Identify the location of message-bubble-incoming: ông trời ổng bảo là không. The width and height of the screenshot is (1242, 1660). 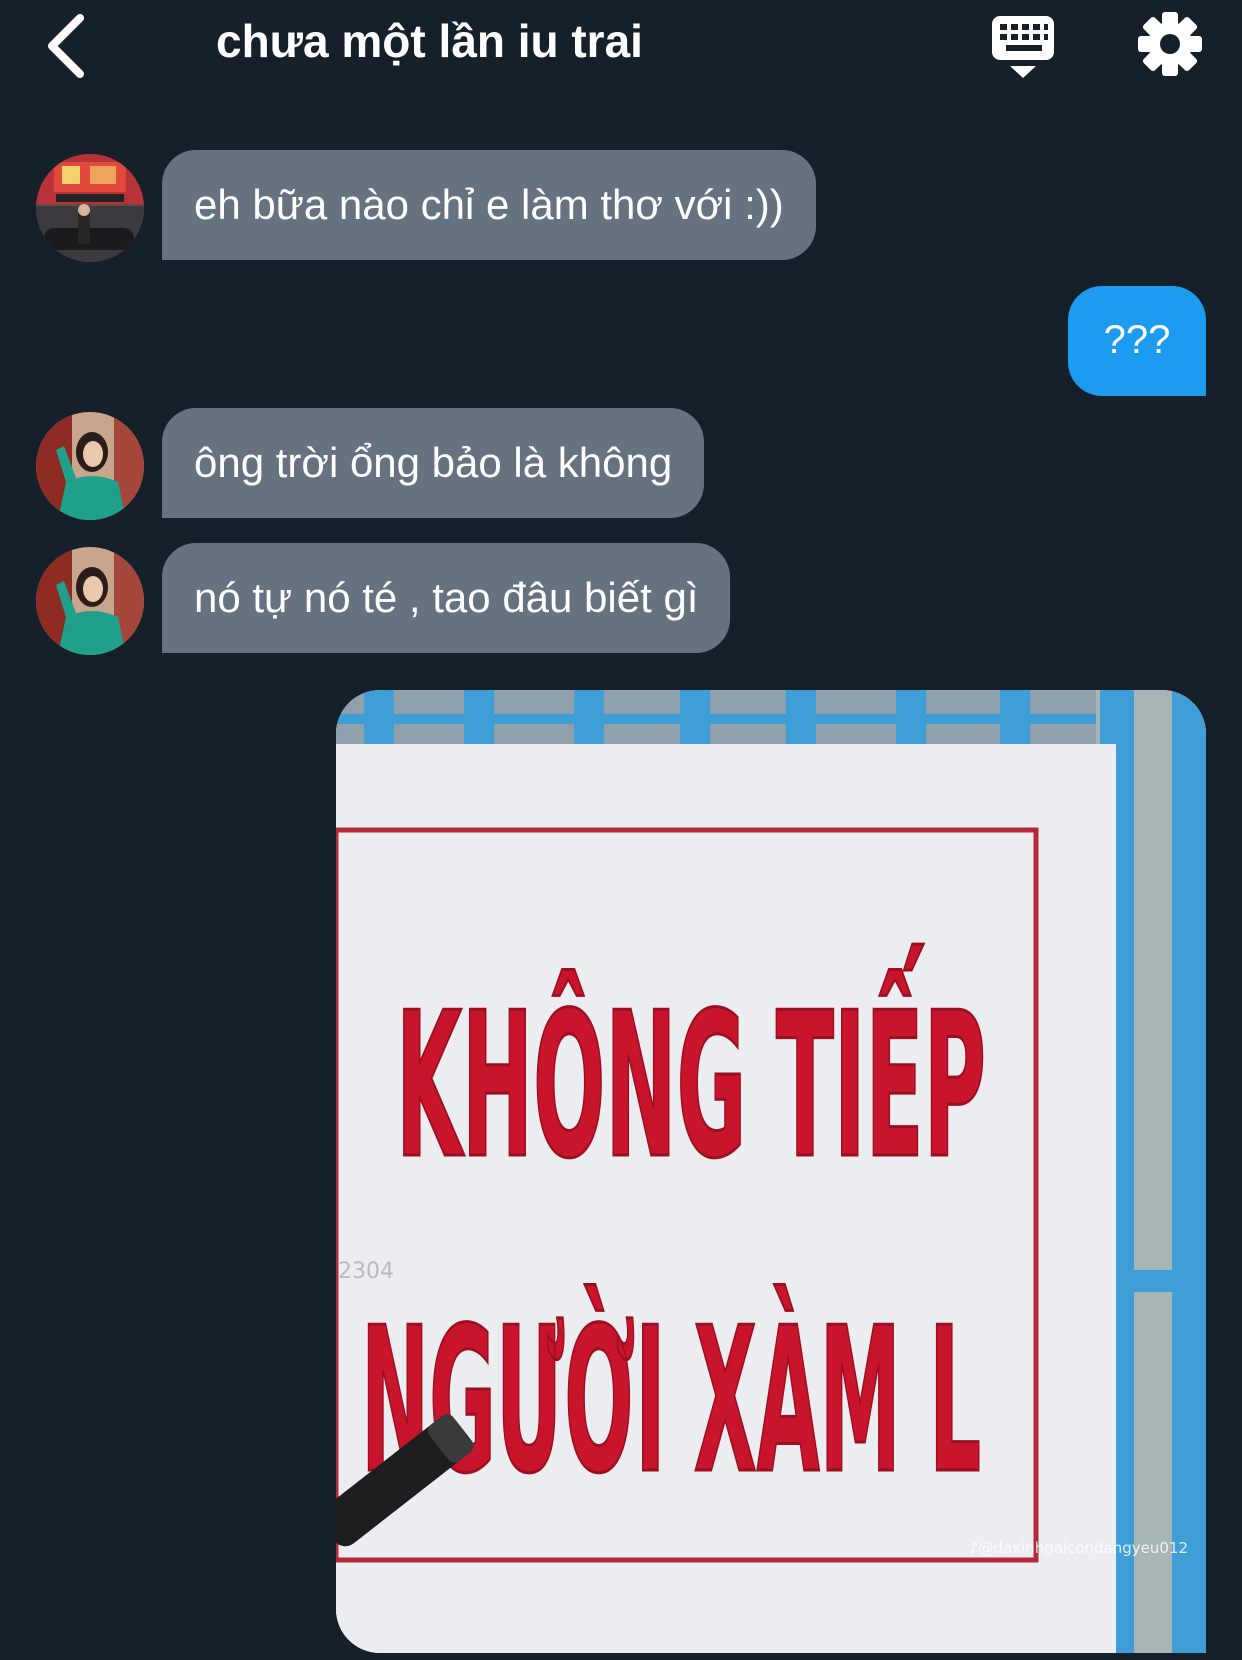
(433, 463).